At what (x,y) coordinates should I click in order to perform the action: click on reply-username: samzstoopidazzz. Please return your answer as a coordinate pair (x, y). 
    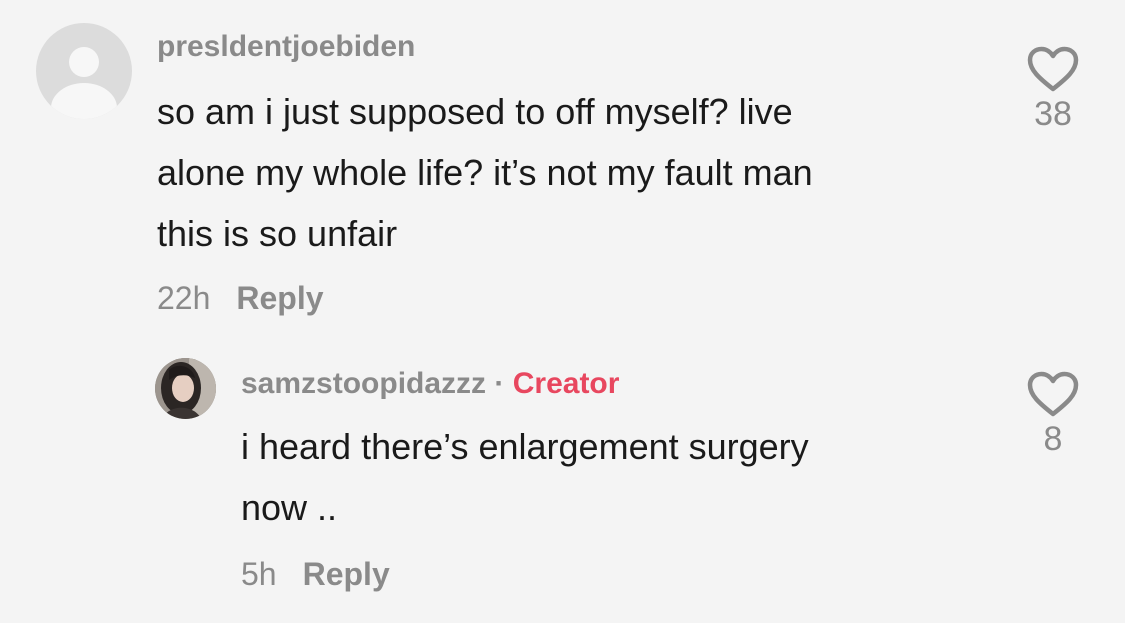
    Looking at the image, I should click on (363, 383).